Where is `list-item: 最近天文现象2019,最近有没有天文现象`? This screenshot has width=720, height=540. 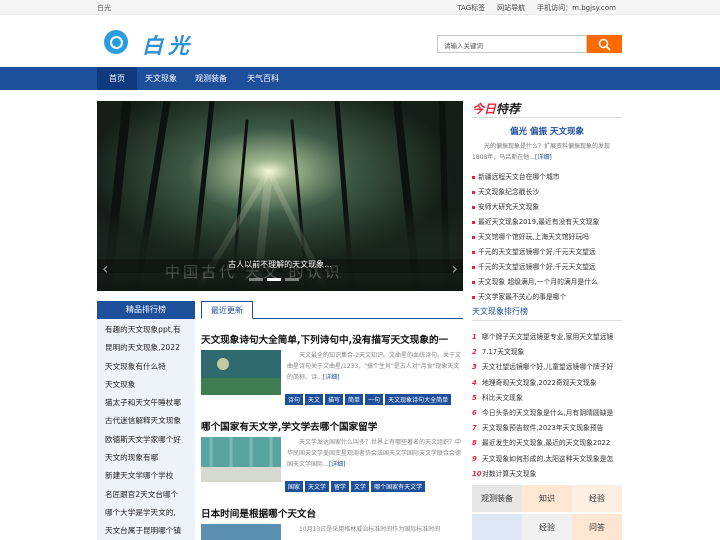
list-item: 最近天文现象2019,最近有没有天文现象 is located at coordinates (548, 222).